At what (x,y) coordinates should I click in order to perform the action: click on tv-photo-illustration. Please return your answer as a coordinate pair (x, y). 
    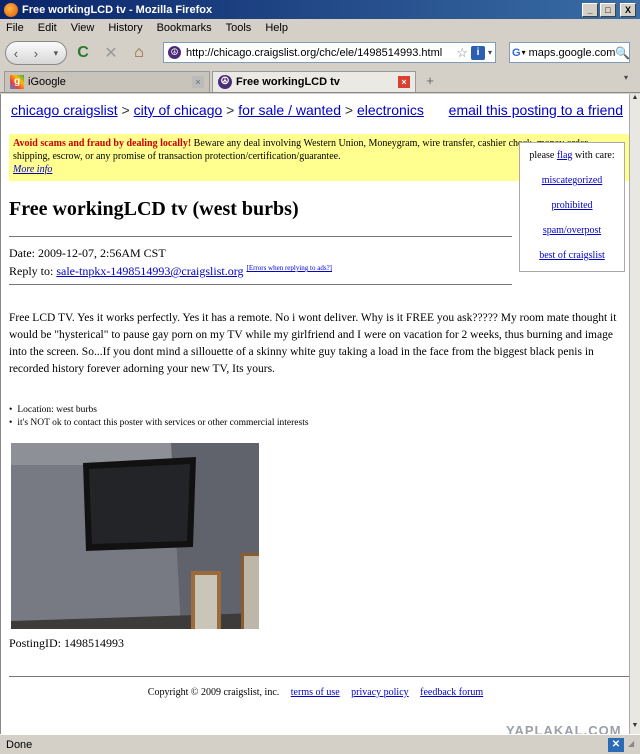
    Looking at the image, I should click on (135, 536).